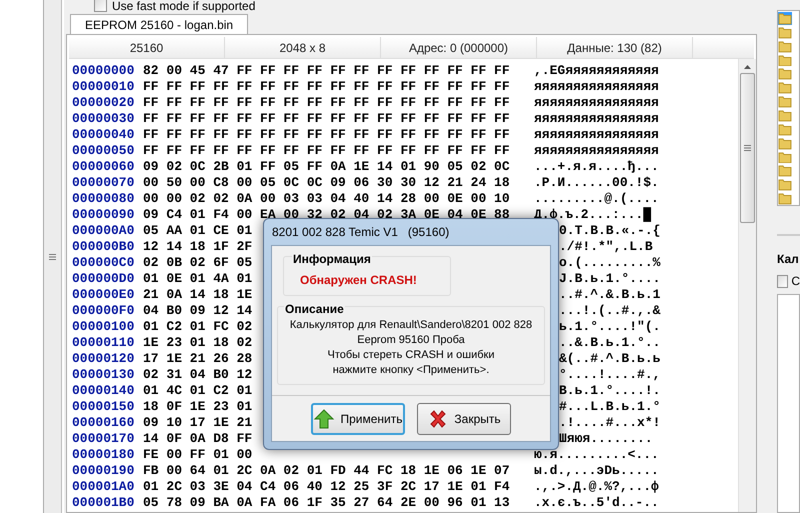  I want to click on ascii-text: ...!.(..#.,.&, so click(609, 311).